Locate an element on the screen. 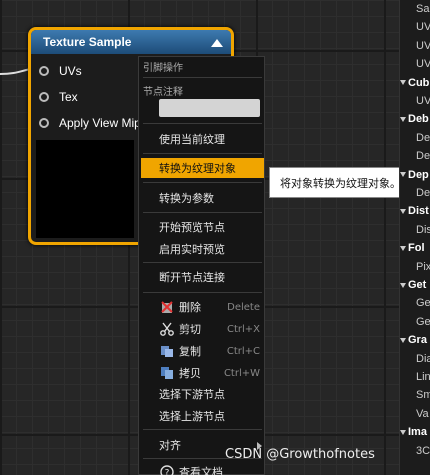 This screenshot has height=475, width=430. shortcut-label: Ctrl+C is located at coordinates (243, 351).